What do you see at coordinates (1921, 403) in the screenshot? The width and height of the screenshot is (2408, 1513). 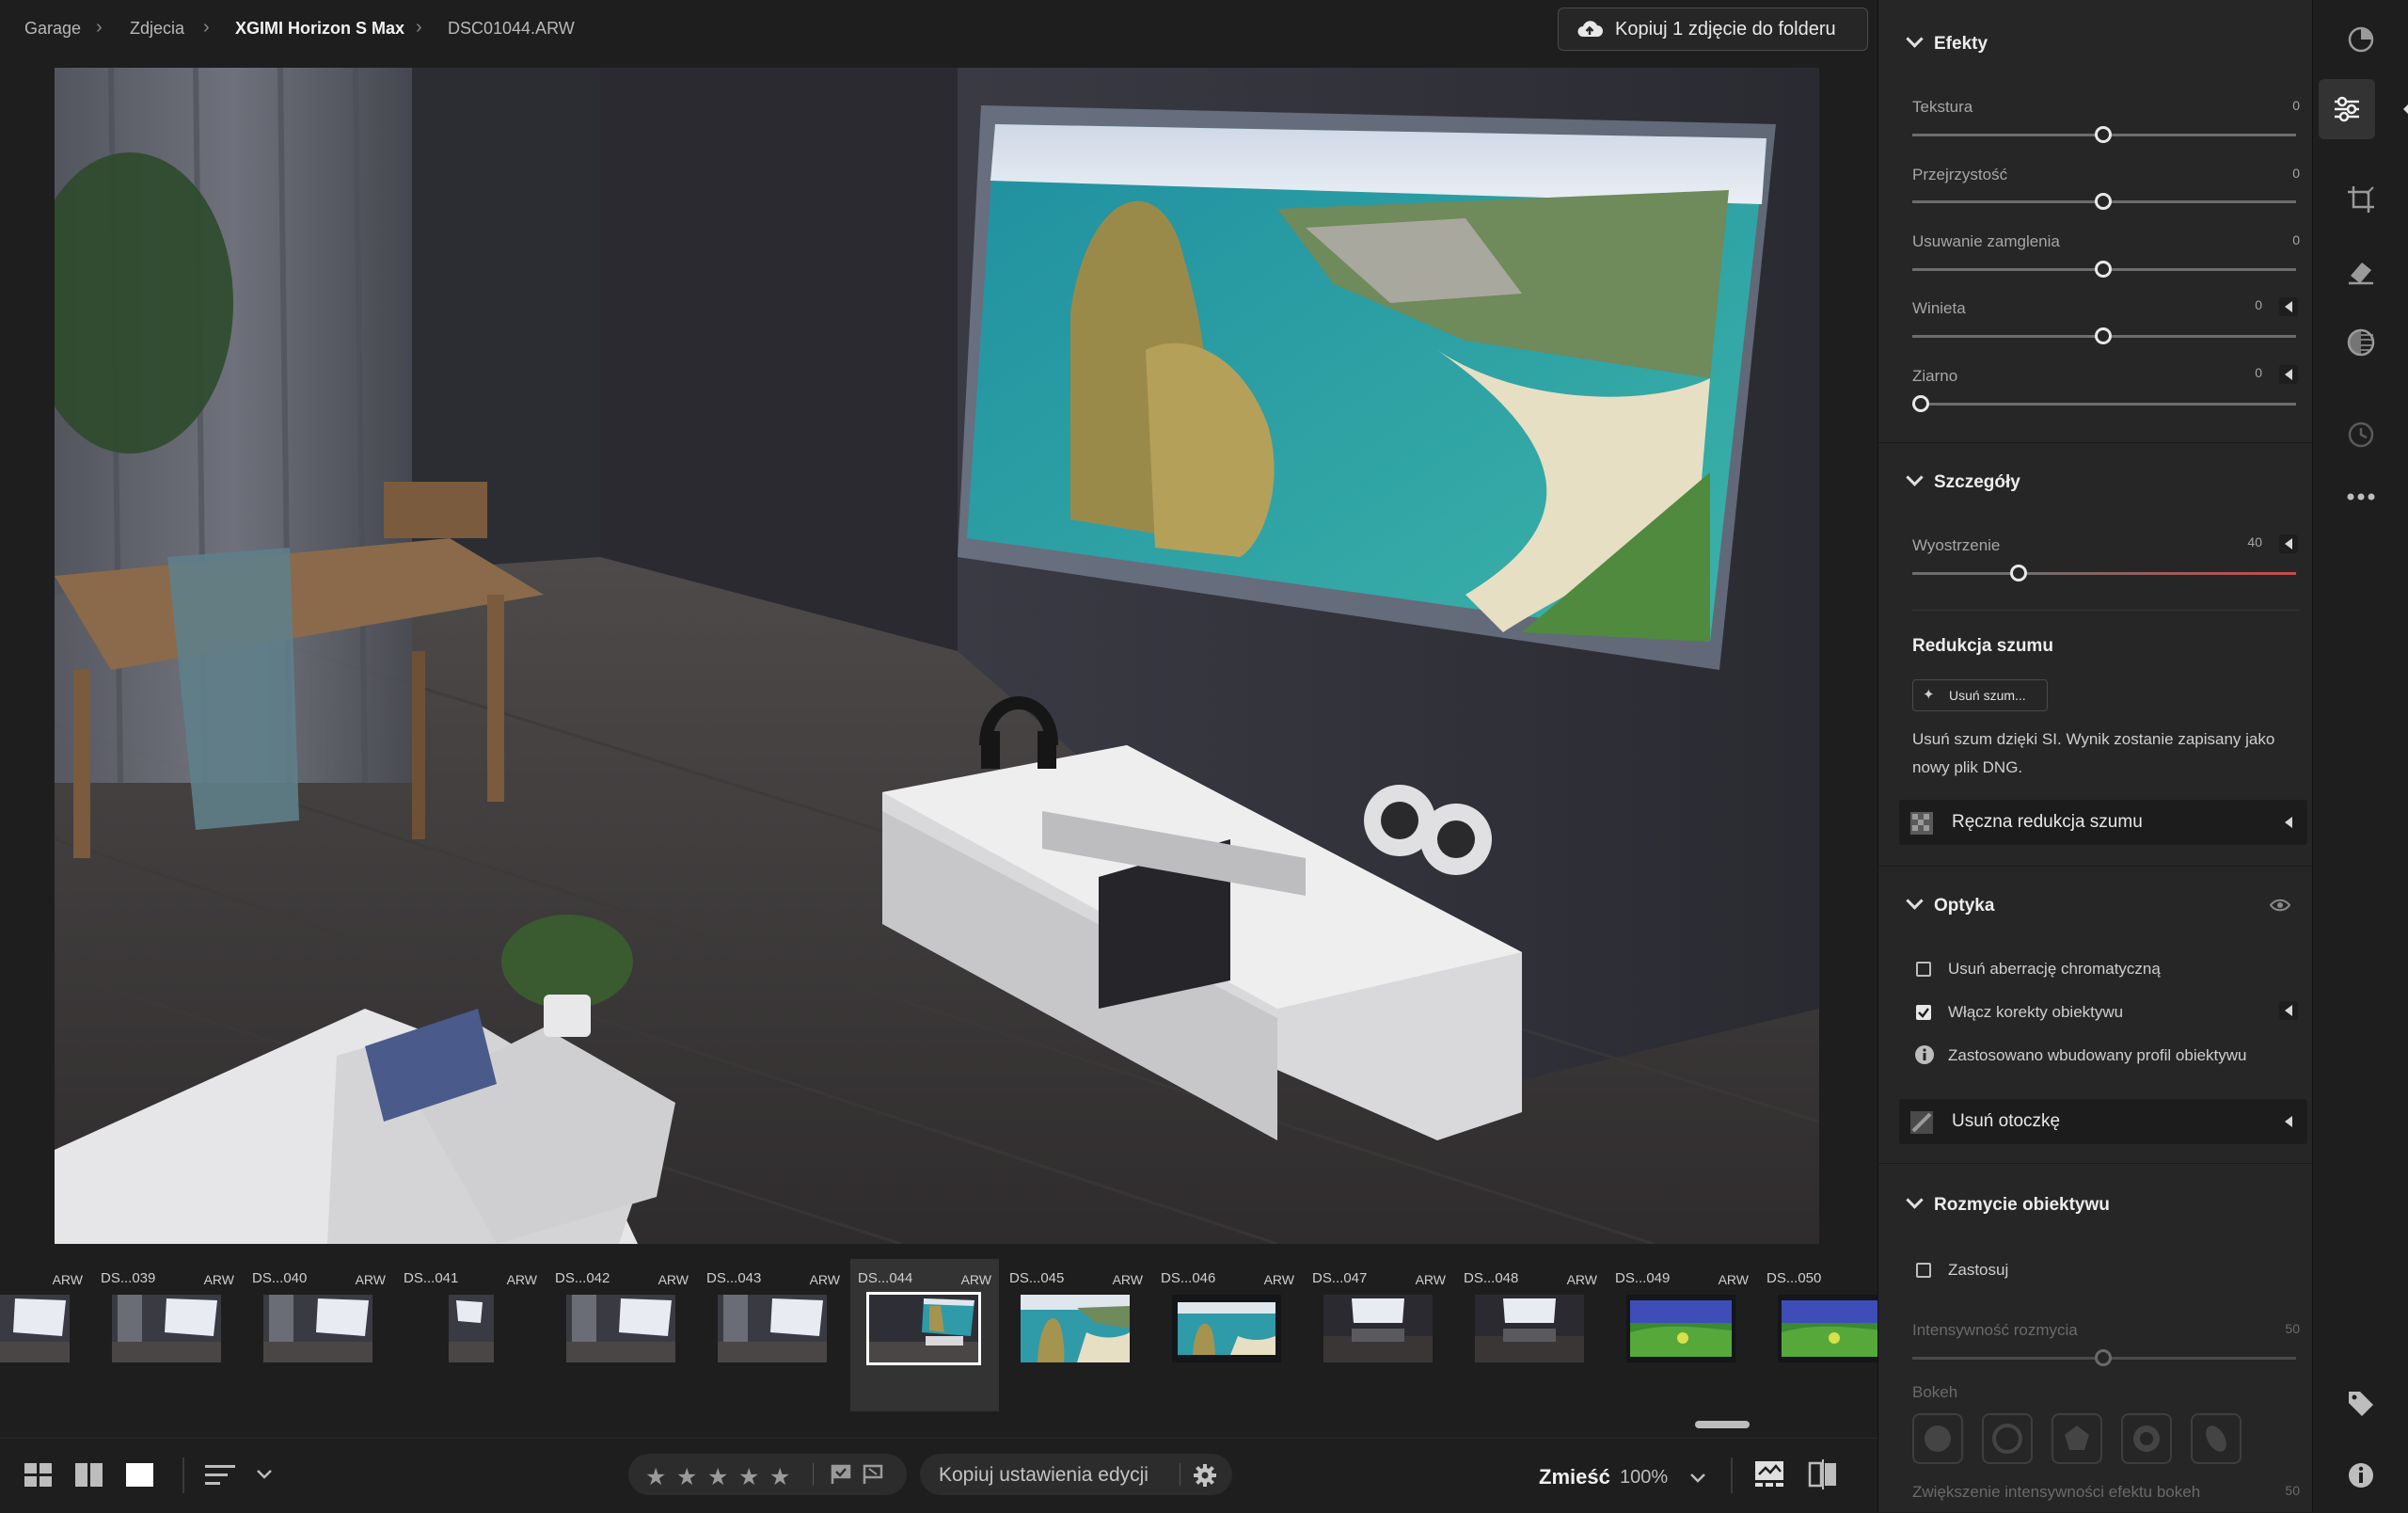 I see `slider-knob-grain` at bounding box center [1921, 403].